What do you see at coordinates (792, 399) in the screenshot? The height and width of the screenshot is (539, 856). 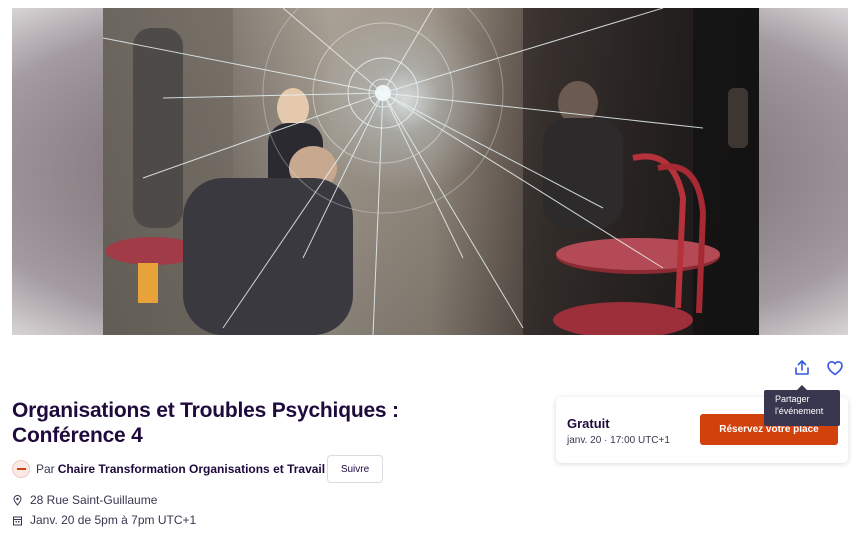 I see `share-tooltip-line1: Partager` at bounding box center [792, 399].